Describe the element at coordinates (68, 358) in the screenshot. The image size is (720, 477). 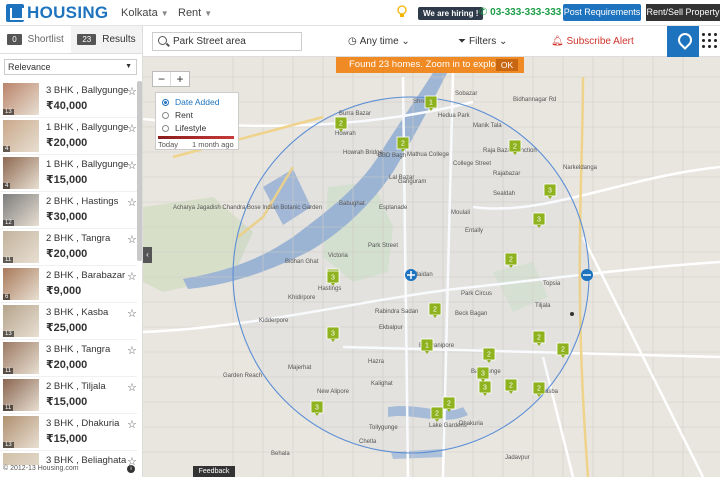
I see `list-item: 11 3 BHK , Tangra ₹20,000 ☆` at that location.